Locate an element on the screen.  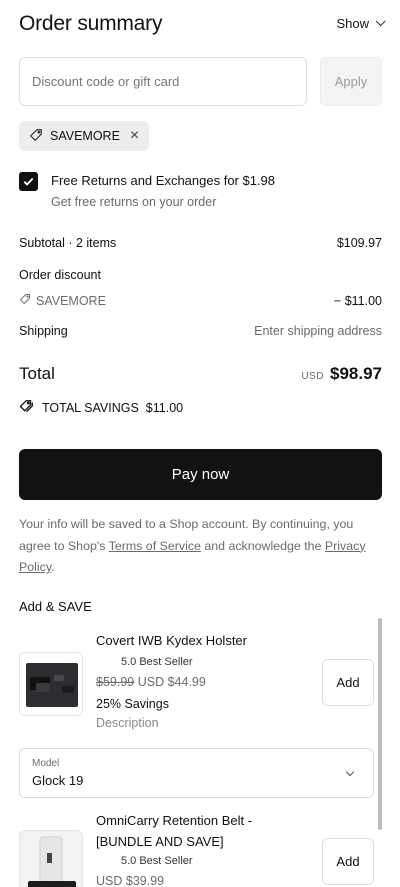
current-price: USD $44.99 is located at coordinates (171, 682).